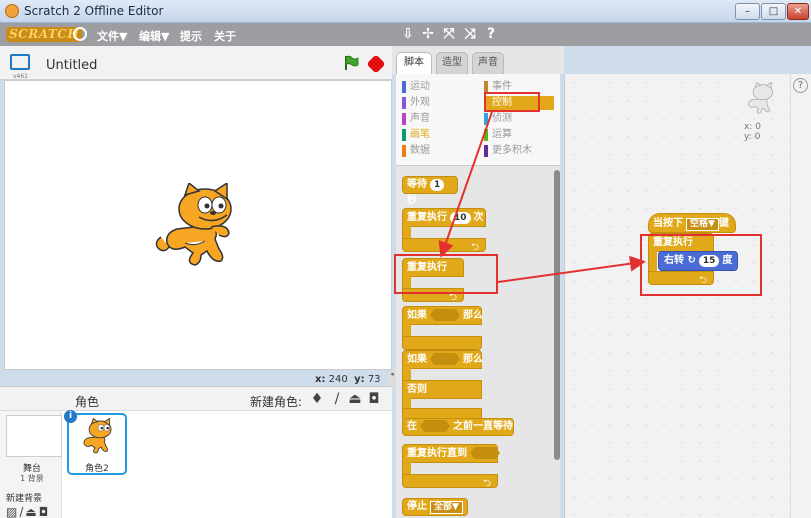 The height and width of the screenshot is (518, 811). Describe the element at coordinates (800, 296) in the screenshot. I see `right-strip` at that location.